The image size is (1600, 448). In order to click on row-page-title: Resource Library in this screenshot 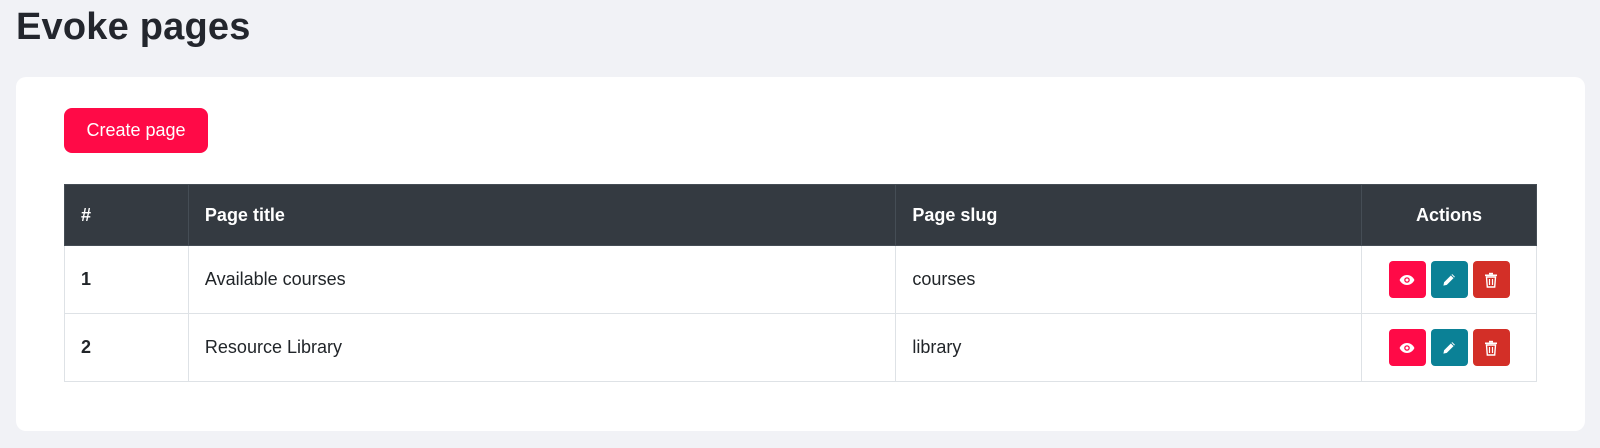, I will do `click(542, 347)`.